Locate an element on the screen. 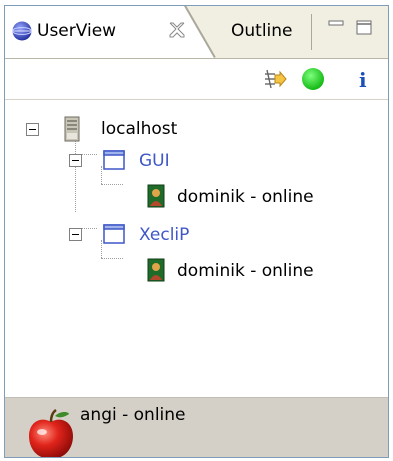  globe-icon is located at coordinates (22, 31).